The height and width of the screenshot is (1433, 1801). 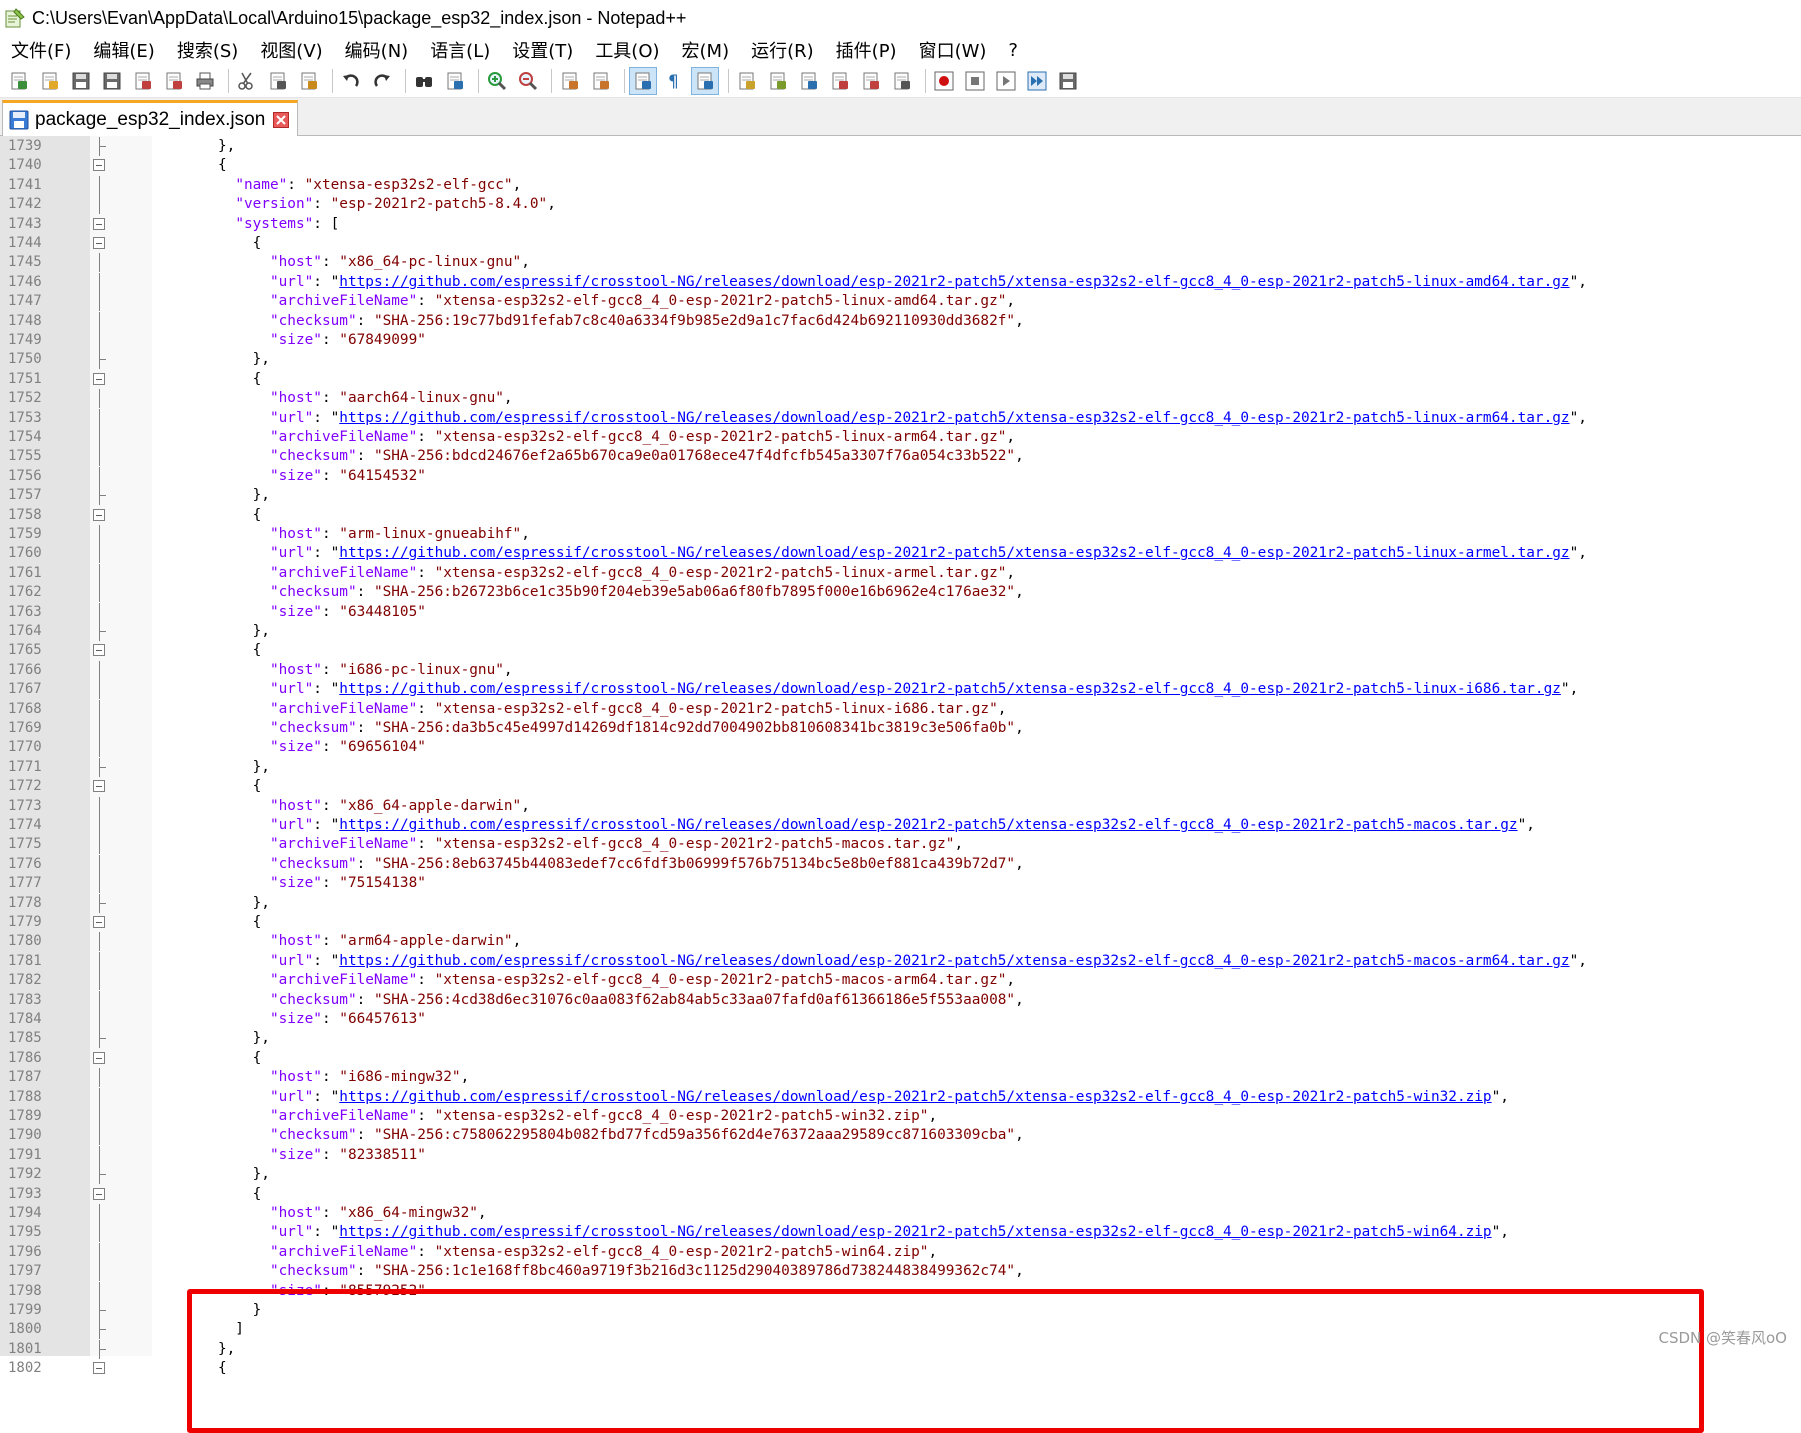 I want to click on code-line: 1739 },, so click(x=900, y=146).